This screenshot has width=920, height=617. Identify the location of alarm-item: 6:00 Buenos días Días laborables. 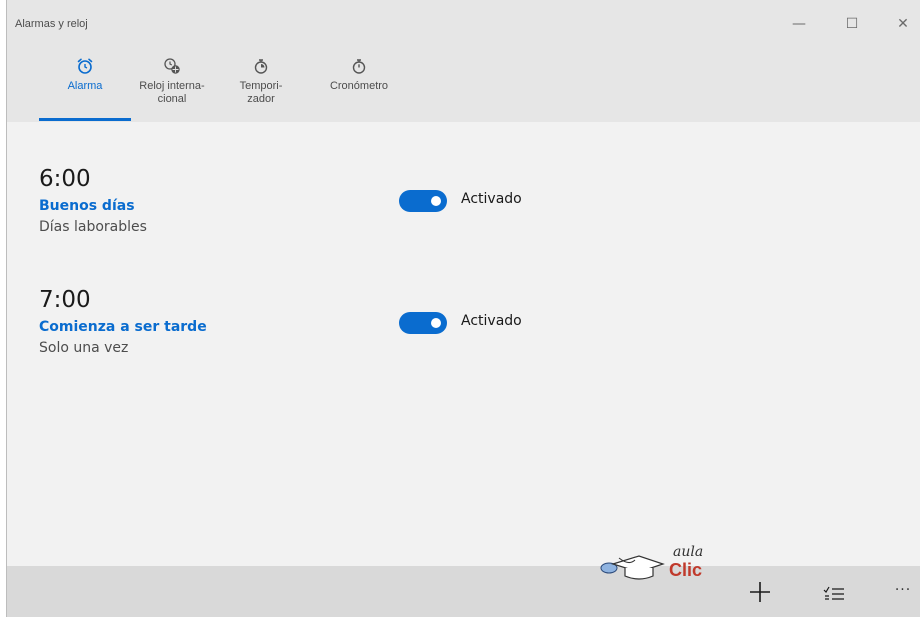
(93, 200).